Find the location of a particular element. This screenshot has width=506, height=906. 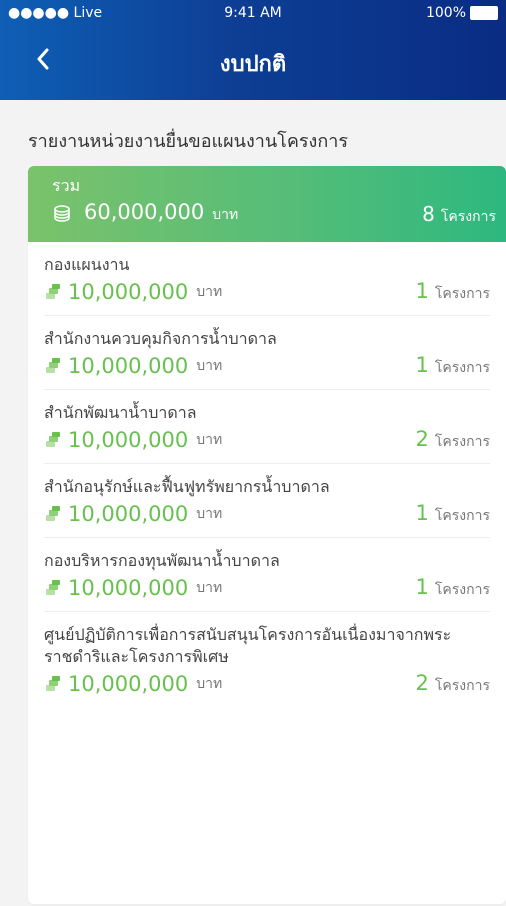

battery-status: 100% is located at coordinates (462, 13).